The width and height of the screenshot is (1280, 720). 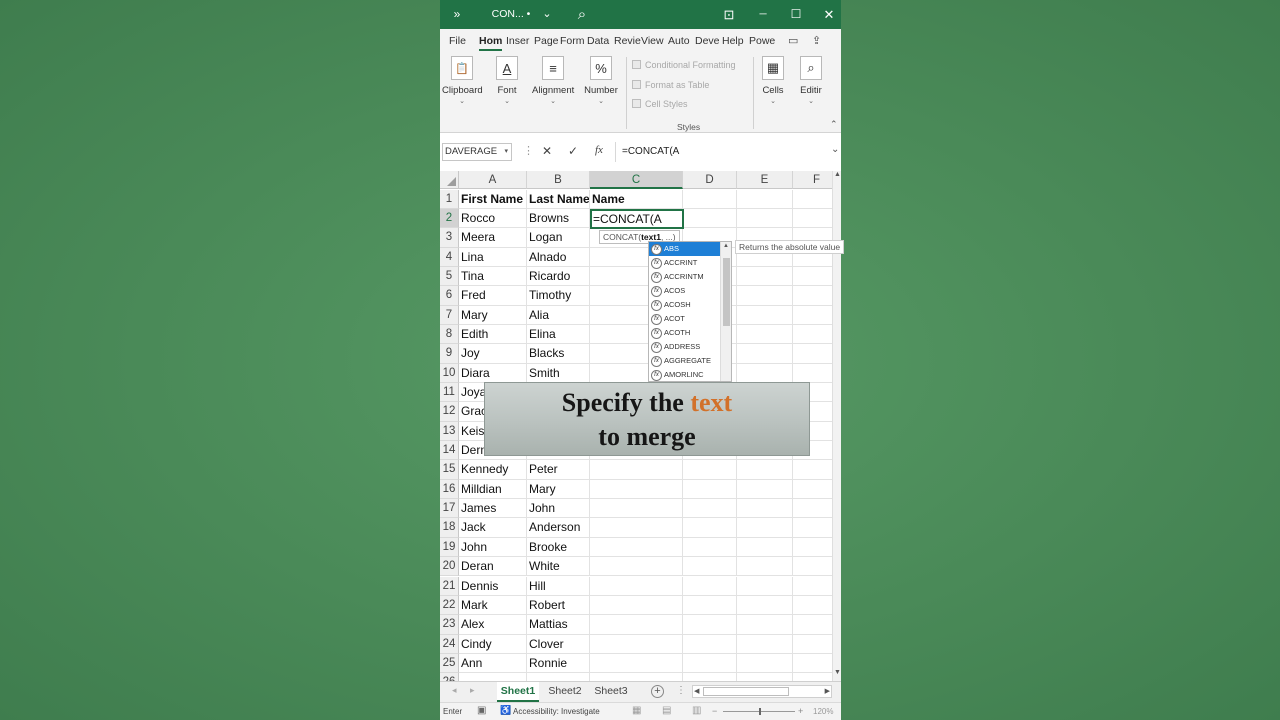 I want to click on row-header: 10, so click(x=449, y=373).